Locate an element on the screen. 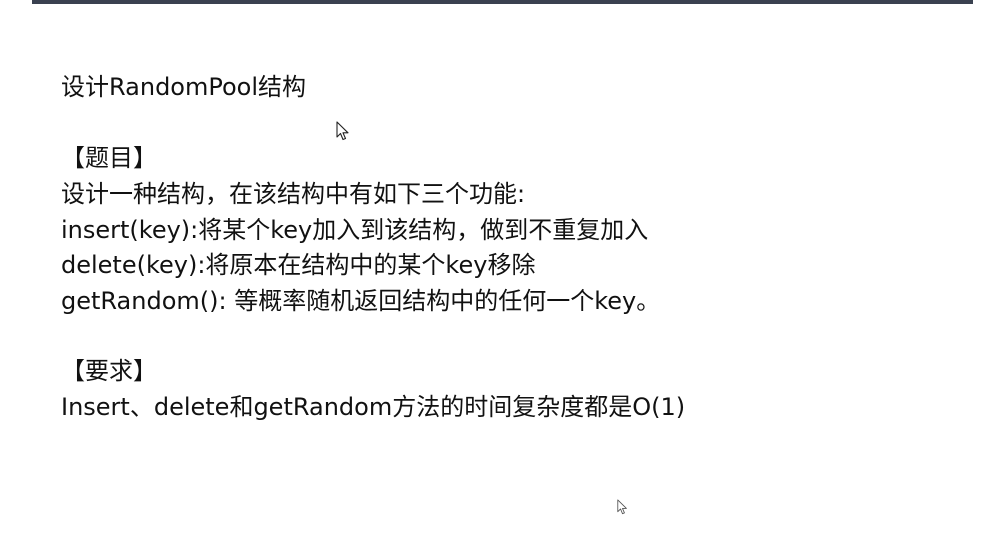  problem-line-1: 设计一种结构，在该结构中有如下三个功能: is located at coordinates (293, 194).